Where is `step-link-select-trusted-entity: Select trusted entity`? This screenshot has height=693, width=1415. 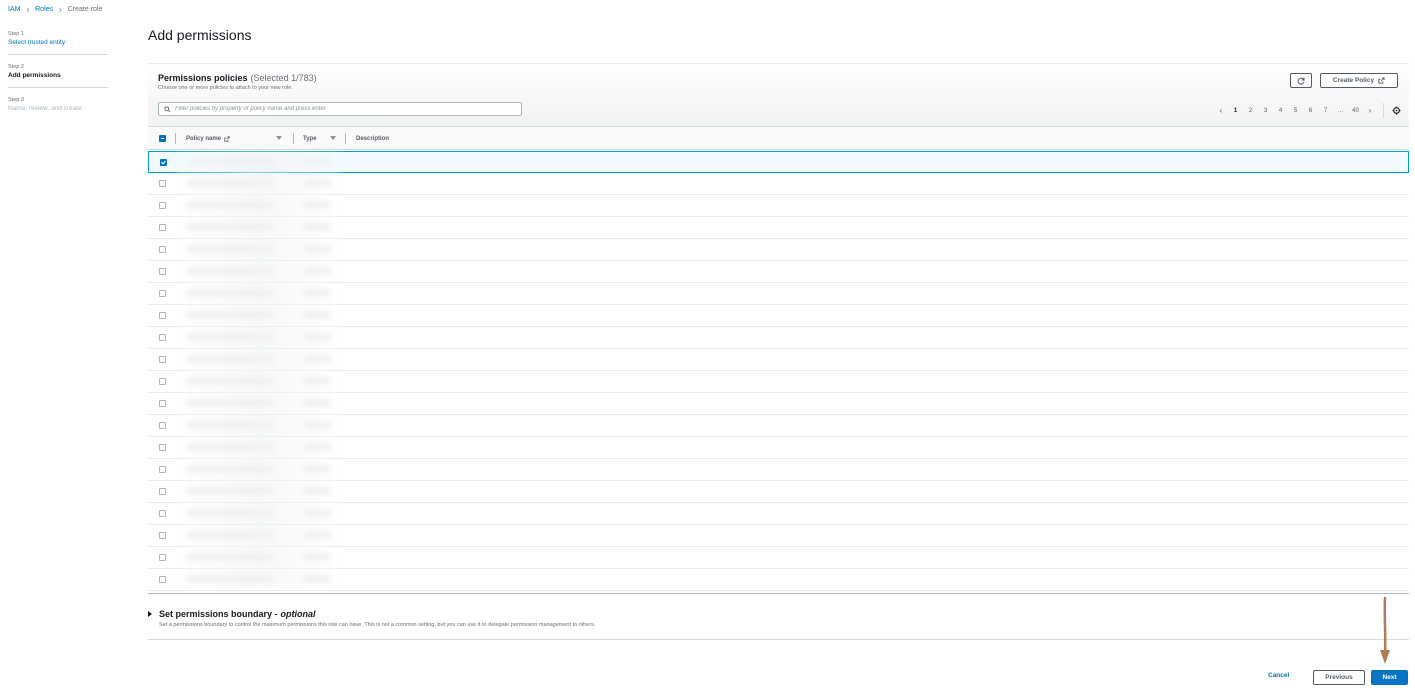
step-link-select-trusted-entity: Select trusted entity is located at coordinates (58, 42).